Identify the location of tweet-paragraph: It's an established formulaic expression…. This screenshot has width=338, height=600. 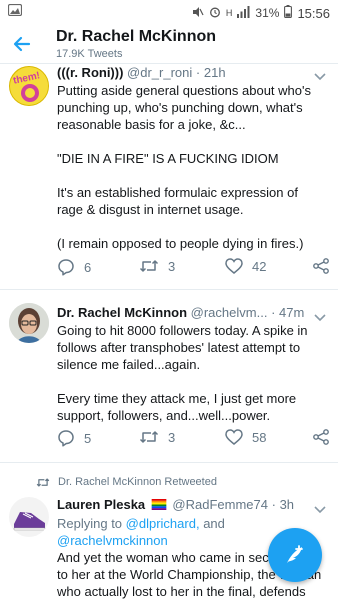
(177, 201).